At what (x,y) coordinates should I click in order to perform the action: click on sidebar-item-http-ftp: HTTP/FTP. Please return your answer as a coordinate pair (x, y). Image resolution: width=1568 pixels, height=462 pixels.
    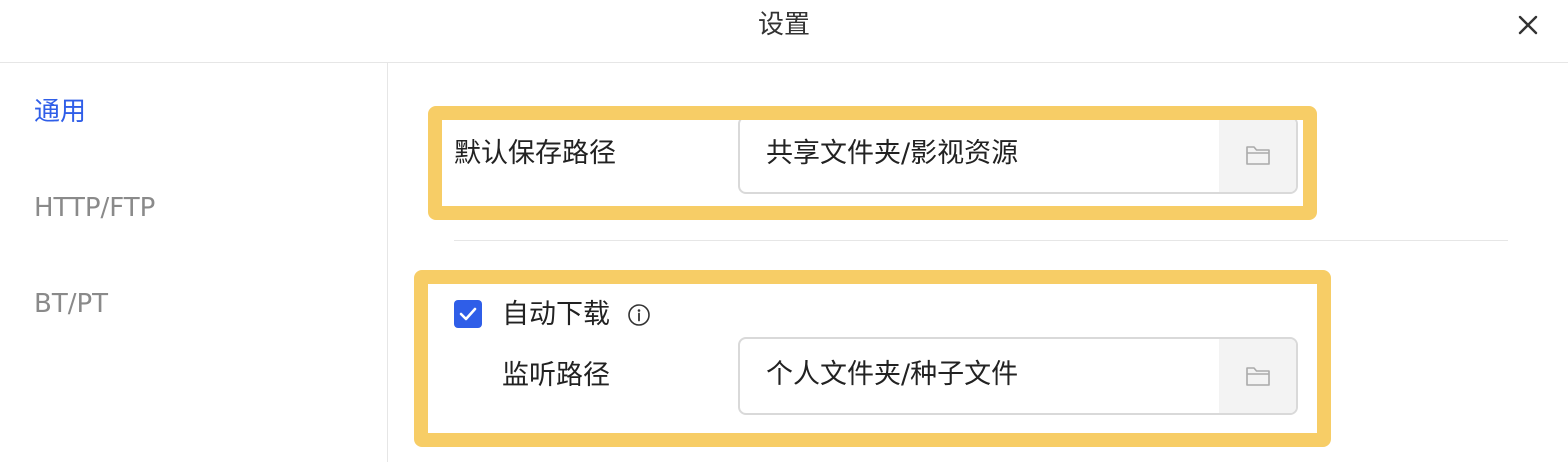
    Looking at the image, I should click on (94, 208).